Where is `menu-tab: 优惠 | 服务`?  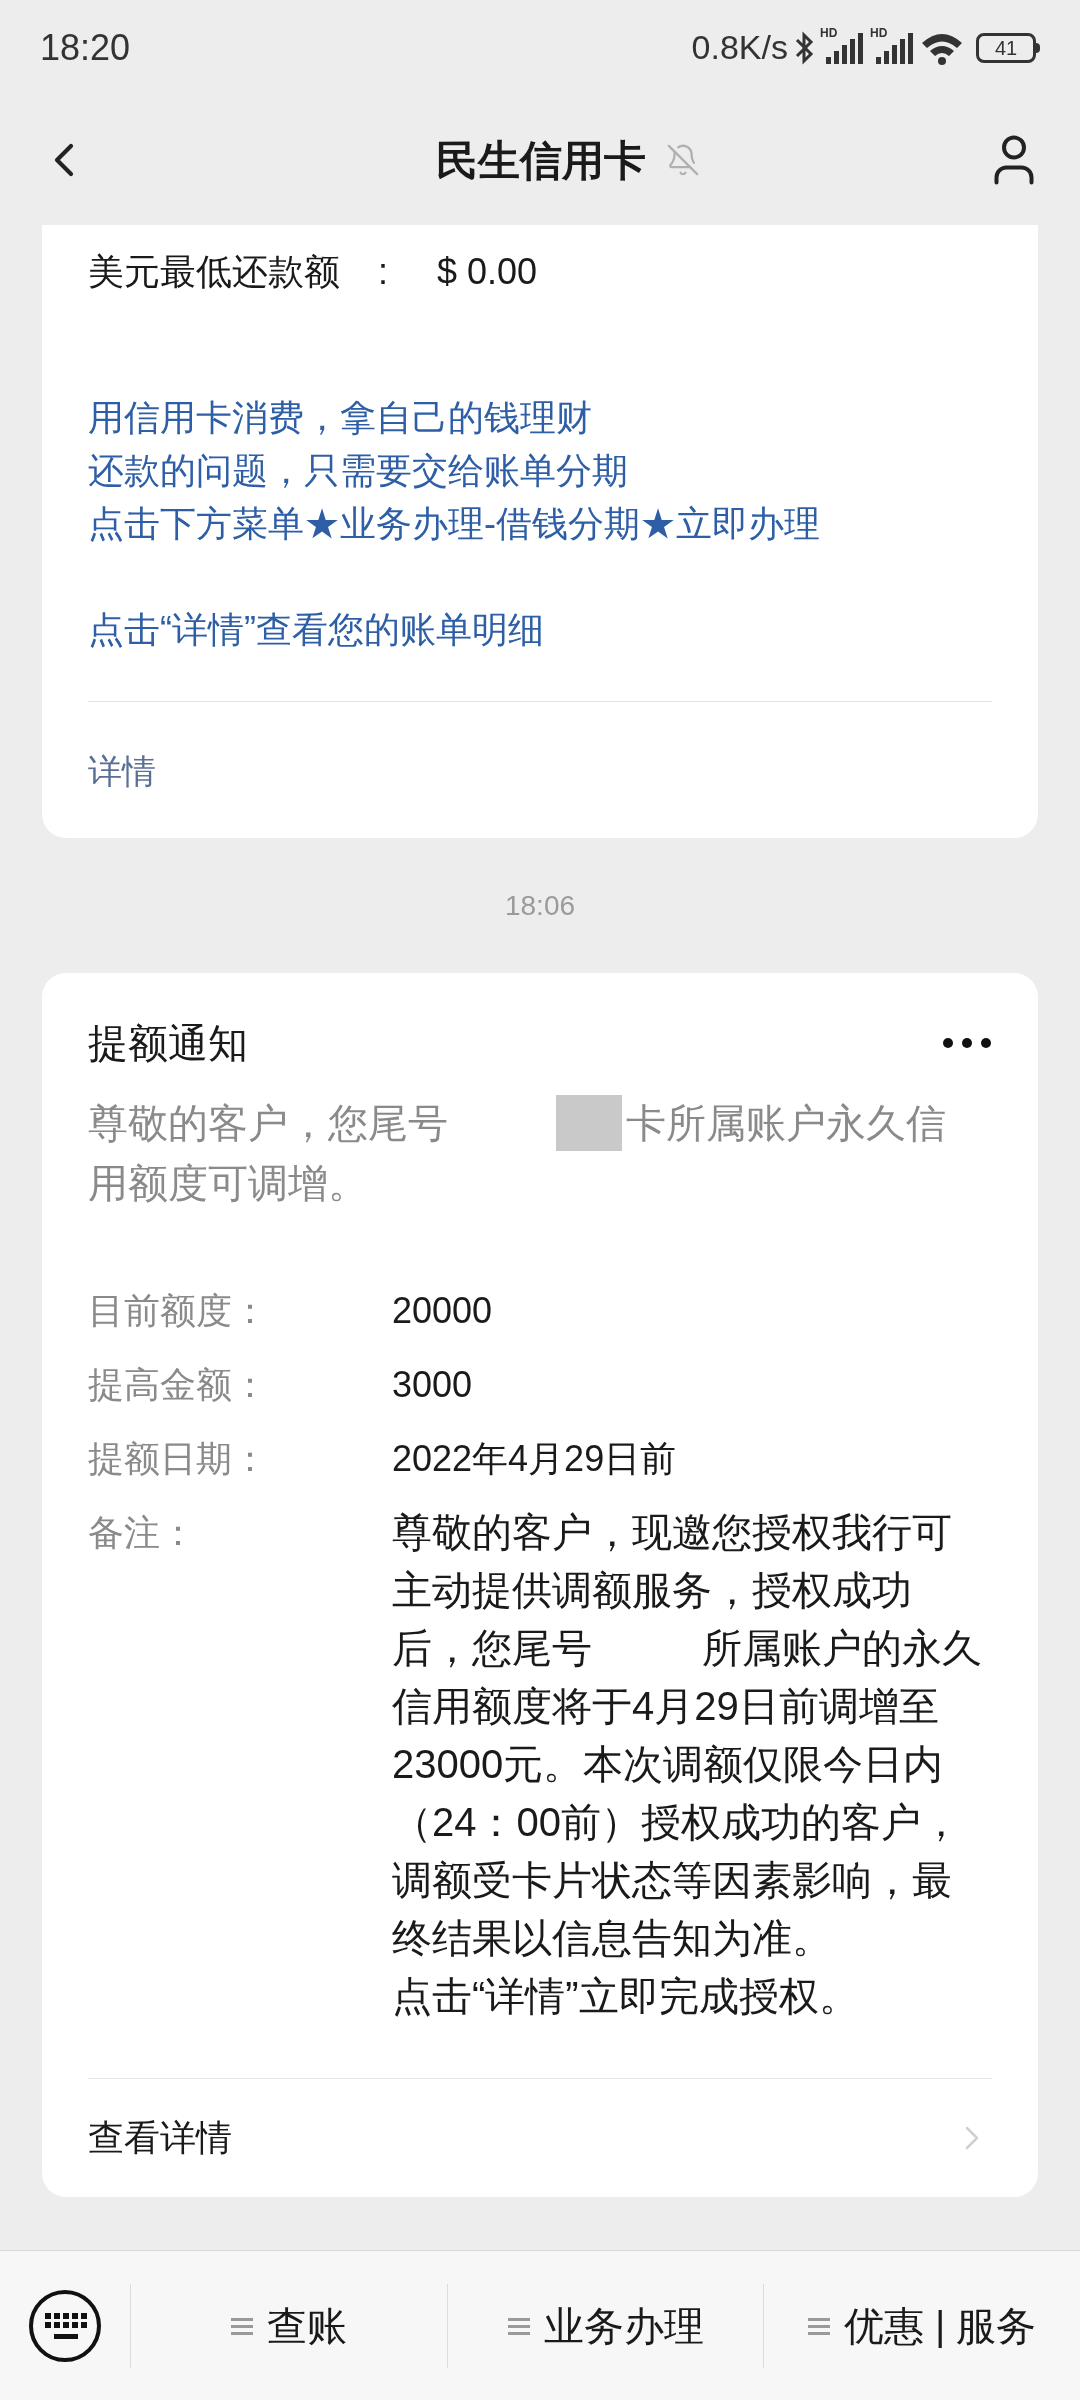
menu-tab: 优惠 | 服务 is located at coordinates (922, 2325).